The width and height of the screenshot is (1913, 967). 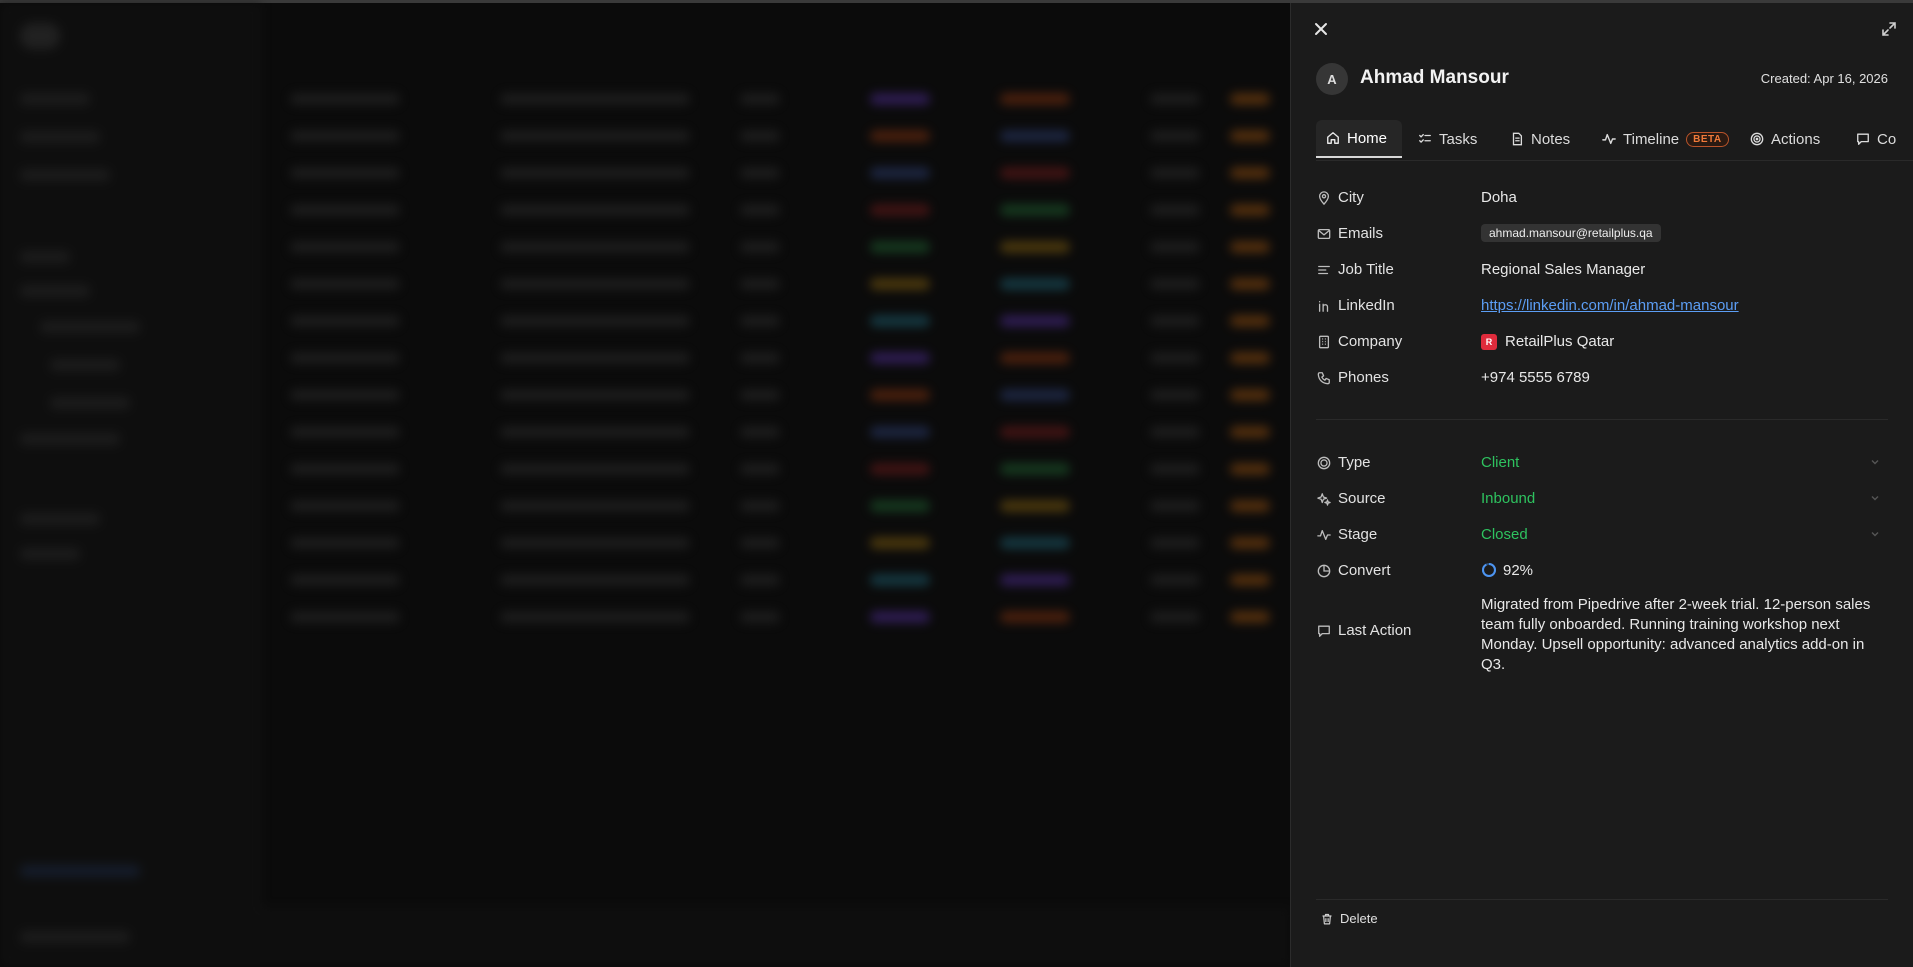 What do you see at coordinates (1602, 79) in the screenshot?
I see `record-header: A Ahmad Mansour Created: Apr 16, 2026` at bounding box center [1602, 79].